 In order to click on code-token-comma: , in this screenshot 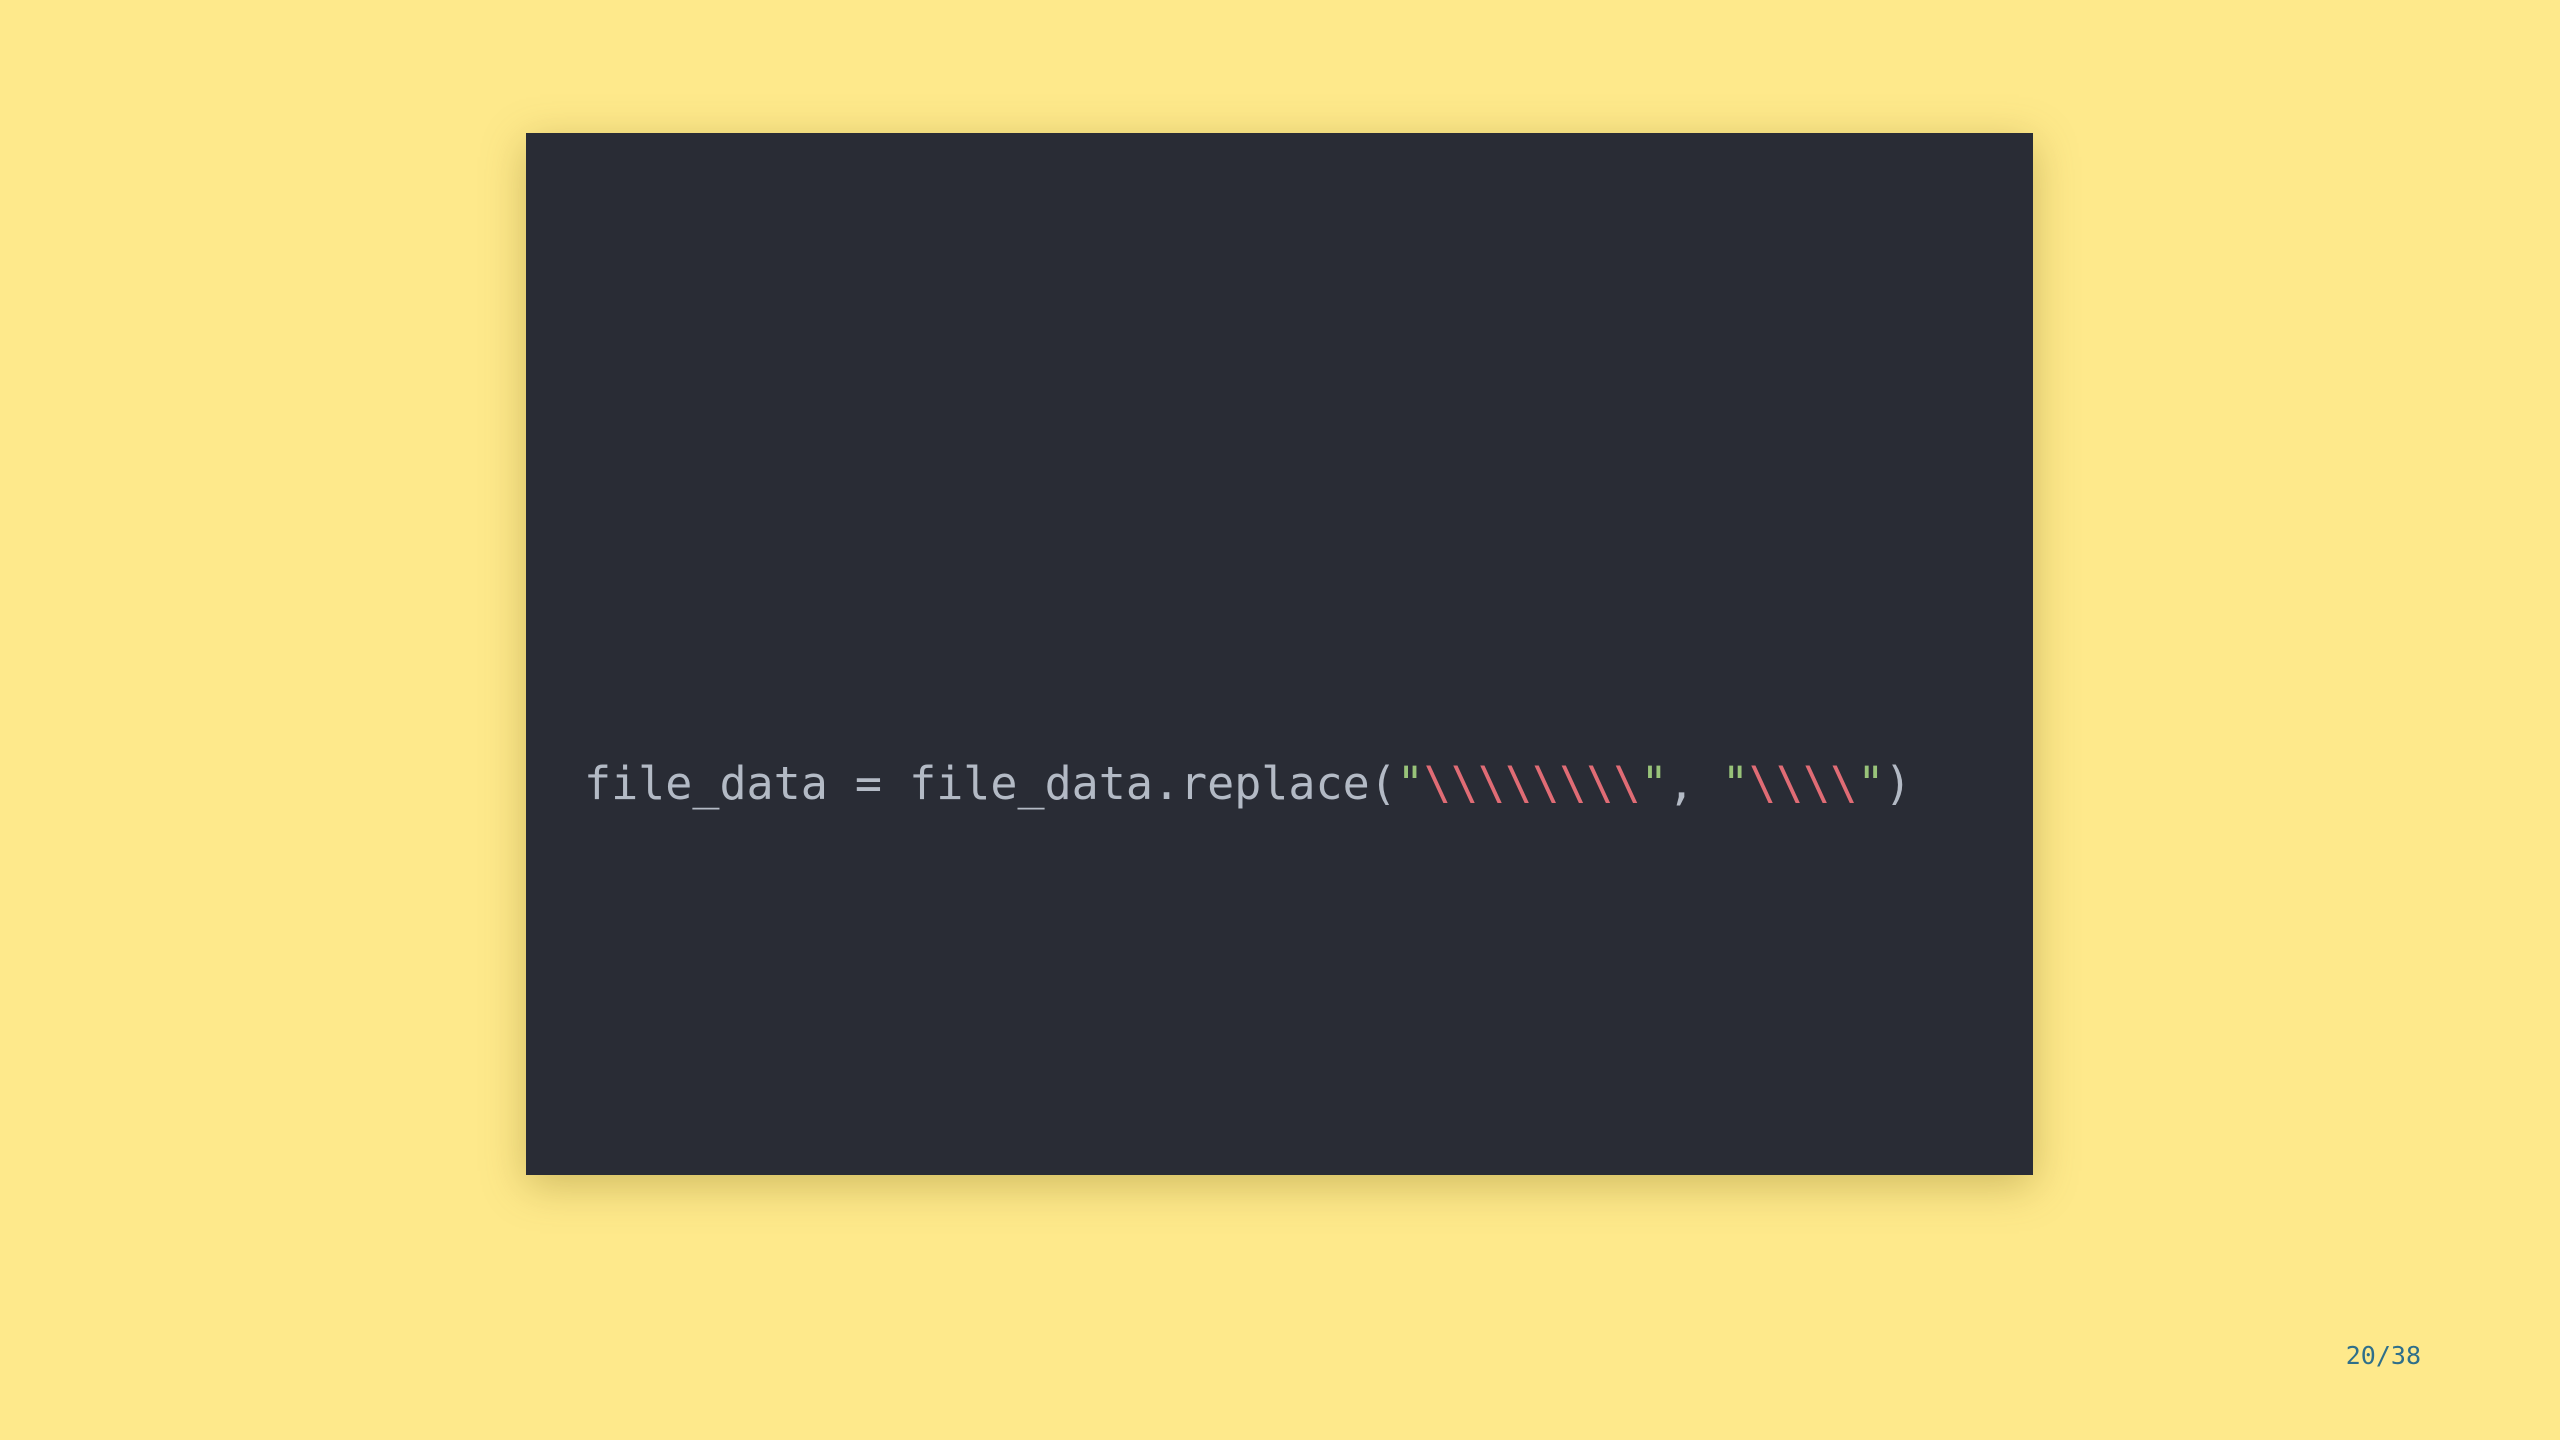, I will do `click(1694, 783)`.